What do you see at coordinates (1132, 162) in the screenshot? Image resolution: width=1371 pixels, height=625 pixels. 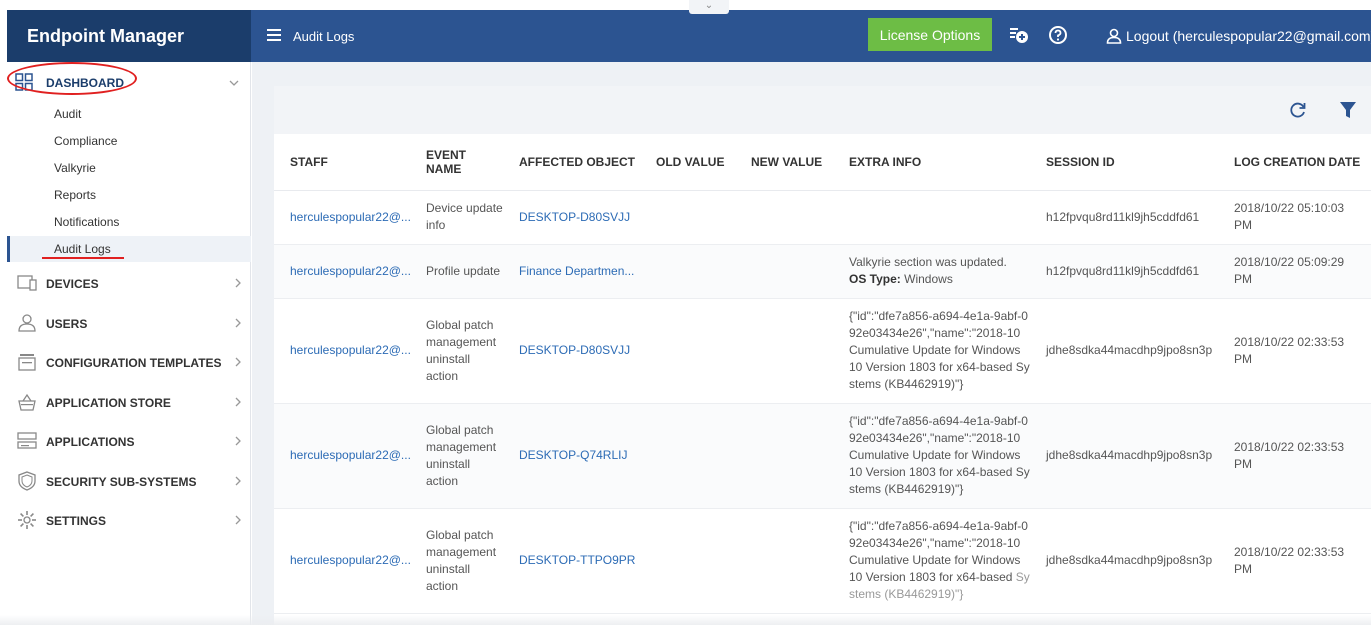 I see `column-header-session-id: SESSION ID` at bounding box center [1132, 162].